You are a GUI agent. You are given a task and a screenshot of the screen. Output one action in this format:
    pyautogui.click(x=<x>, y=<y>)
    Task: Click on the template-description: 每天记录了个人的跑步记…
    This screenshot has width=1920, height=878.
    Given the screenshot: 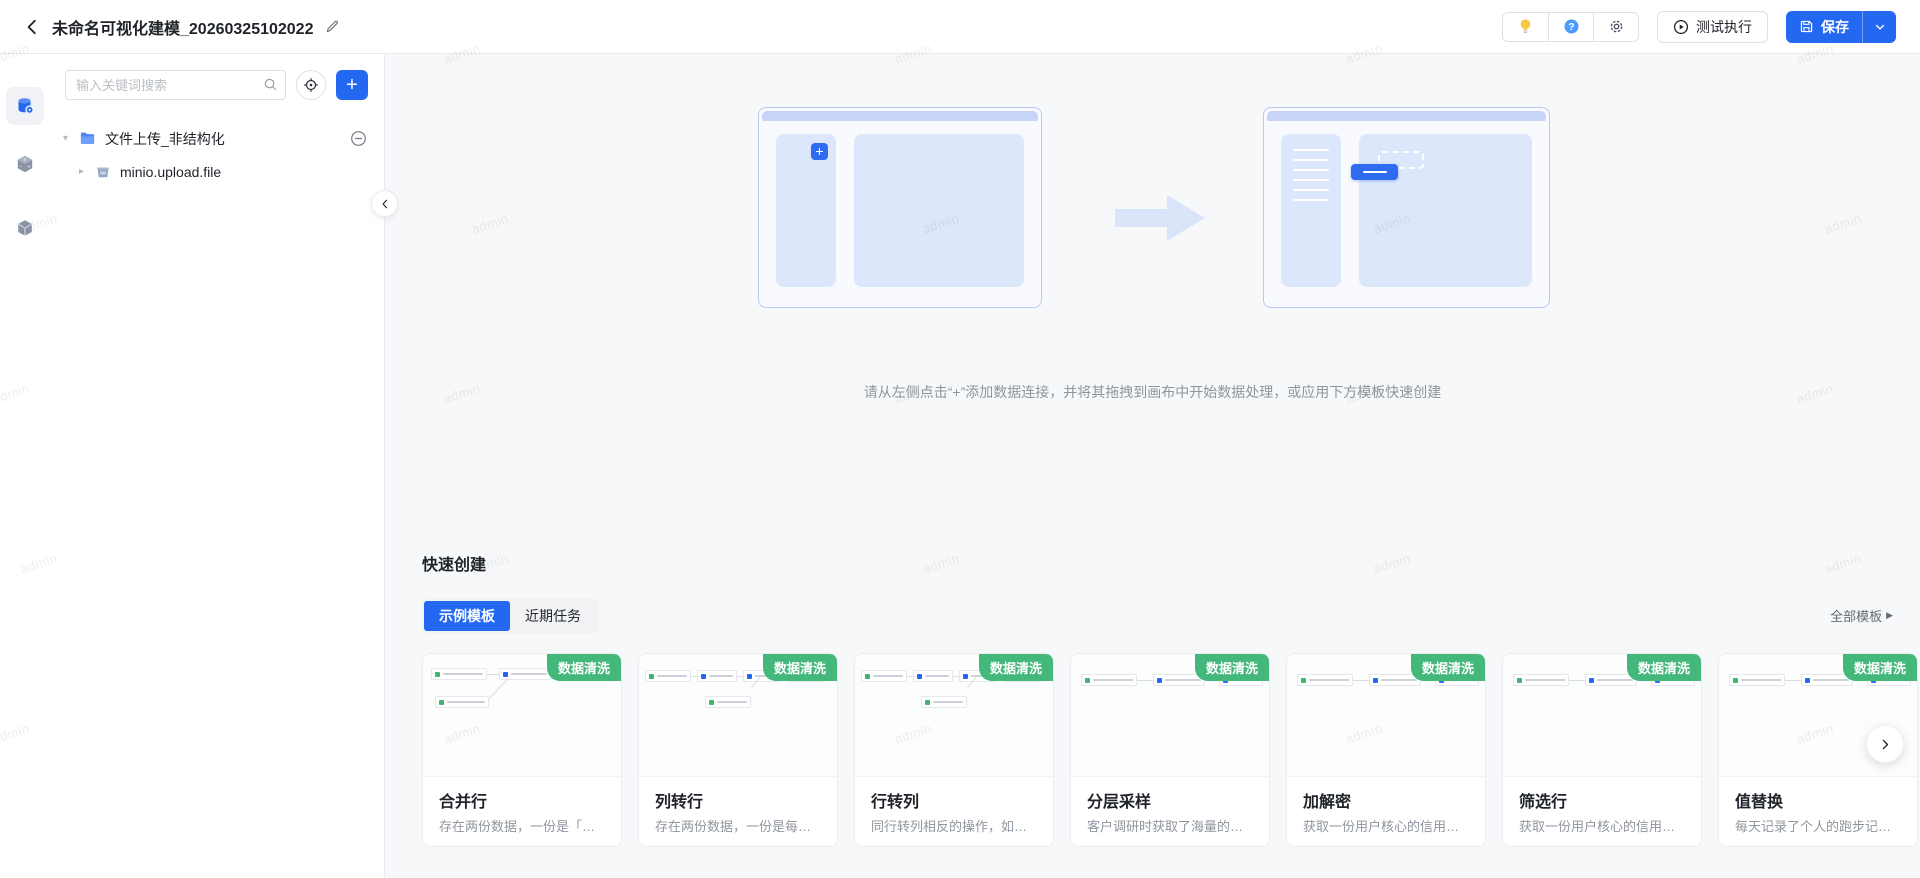 What is the action you would take?
    pyautogui.click(x=1813, y=826)
    